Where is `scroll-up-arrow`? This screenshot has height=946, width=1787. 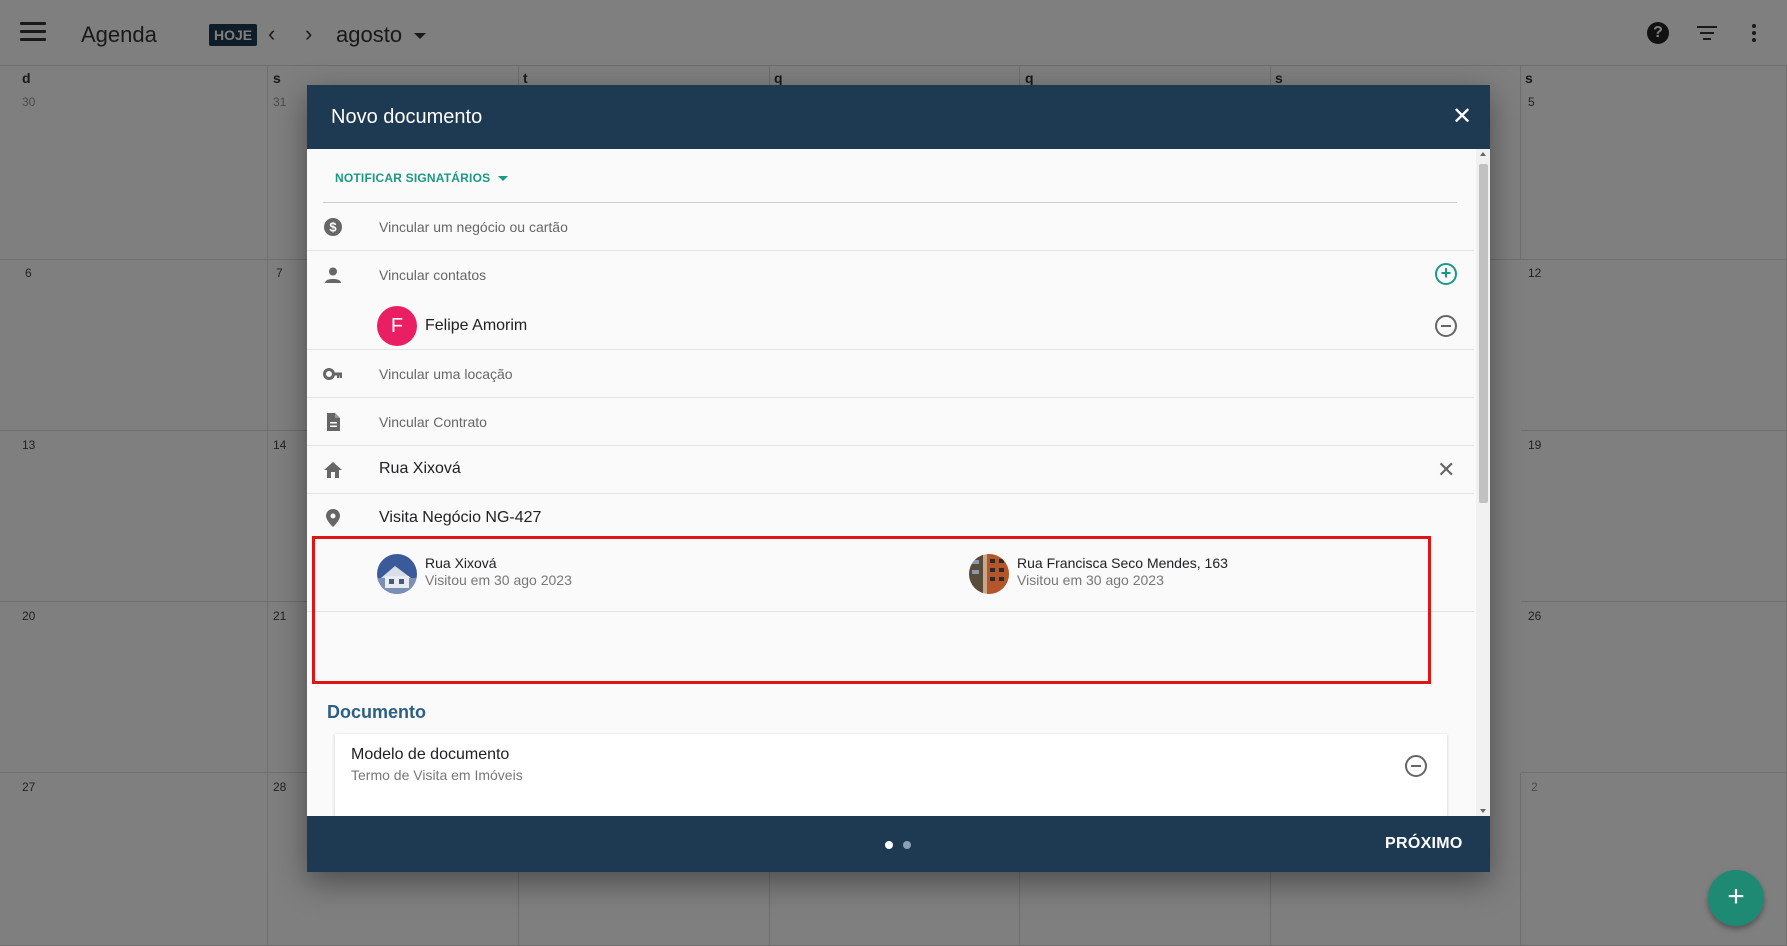
scroll-up-arrow is located at coordinates (1483, 154).